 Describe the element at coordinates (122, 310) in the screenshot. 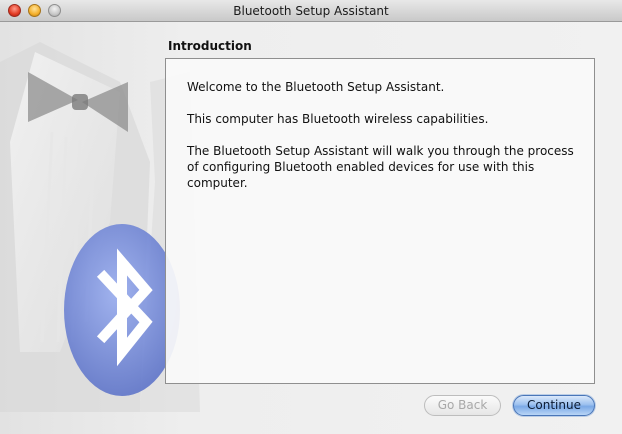

I see `bluetooth-icon` at that location.